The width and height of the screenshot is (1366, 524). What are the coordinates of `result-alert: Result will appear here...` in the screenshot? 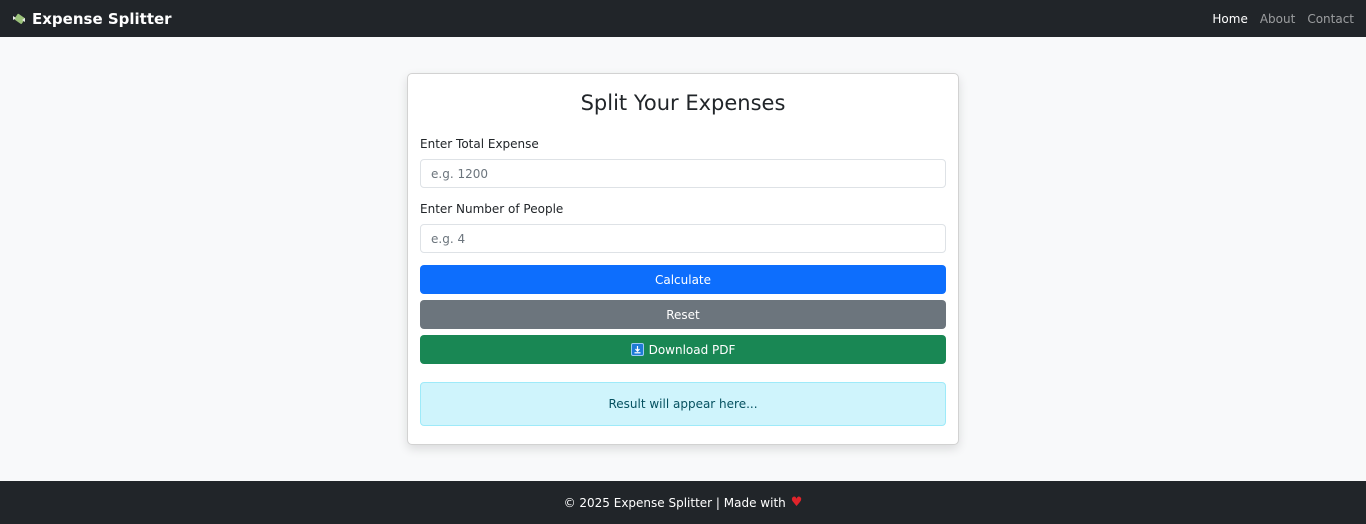 It's located at (683, 404).